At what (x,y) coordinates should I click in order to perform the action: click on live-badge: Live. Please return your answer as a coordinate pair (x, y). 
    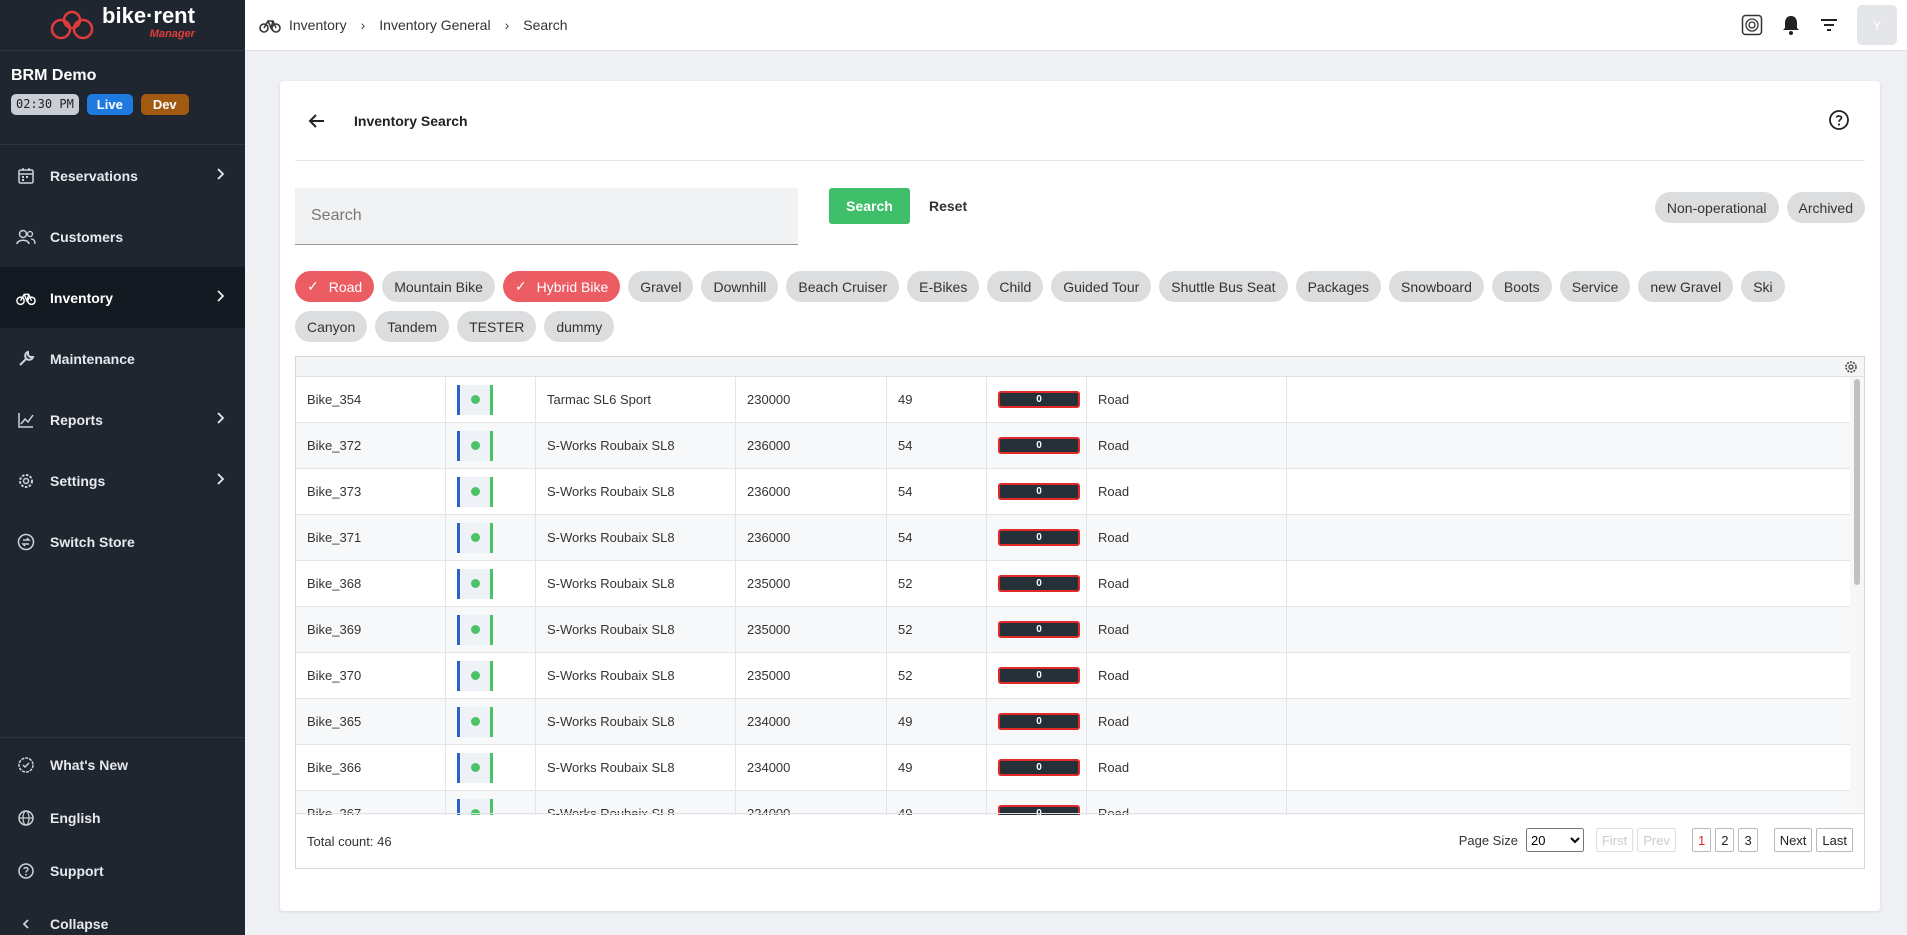
    Looking at the image, I should click on (109, 104).